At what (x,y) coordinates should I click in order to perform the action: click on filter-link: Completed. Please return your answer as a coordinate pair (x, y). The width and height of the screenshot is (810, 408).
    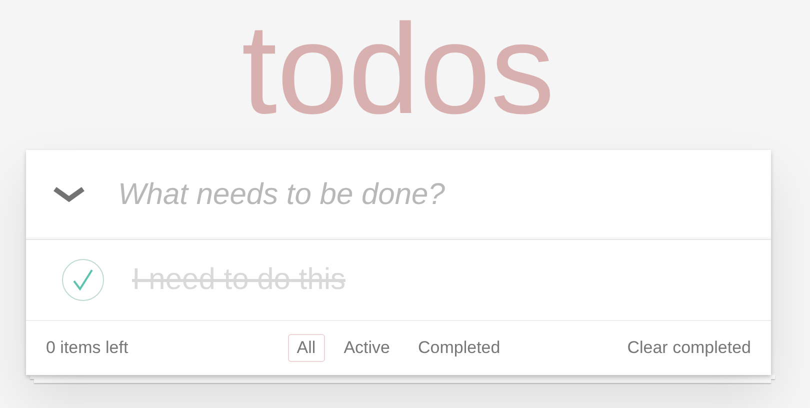
    Looking at the image, I should click on (459, 348).